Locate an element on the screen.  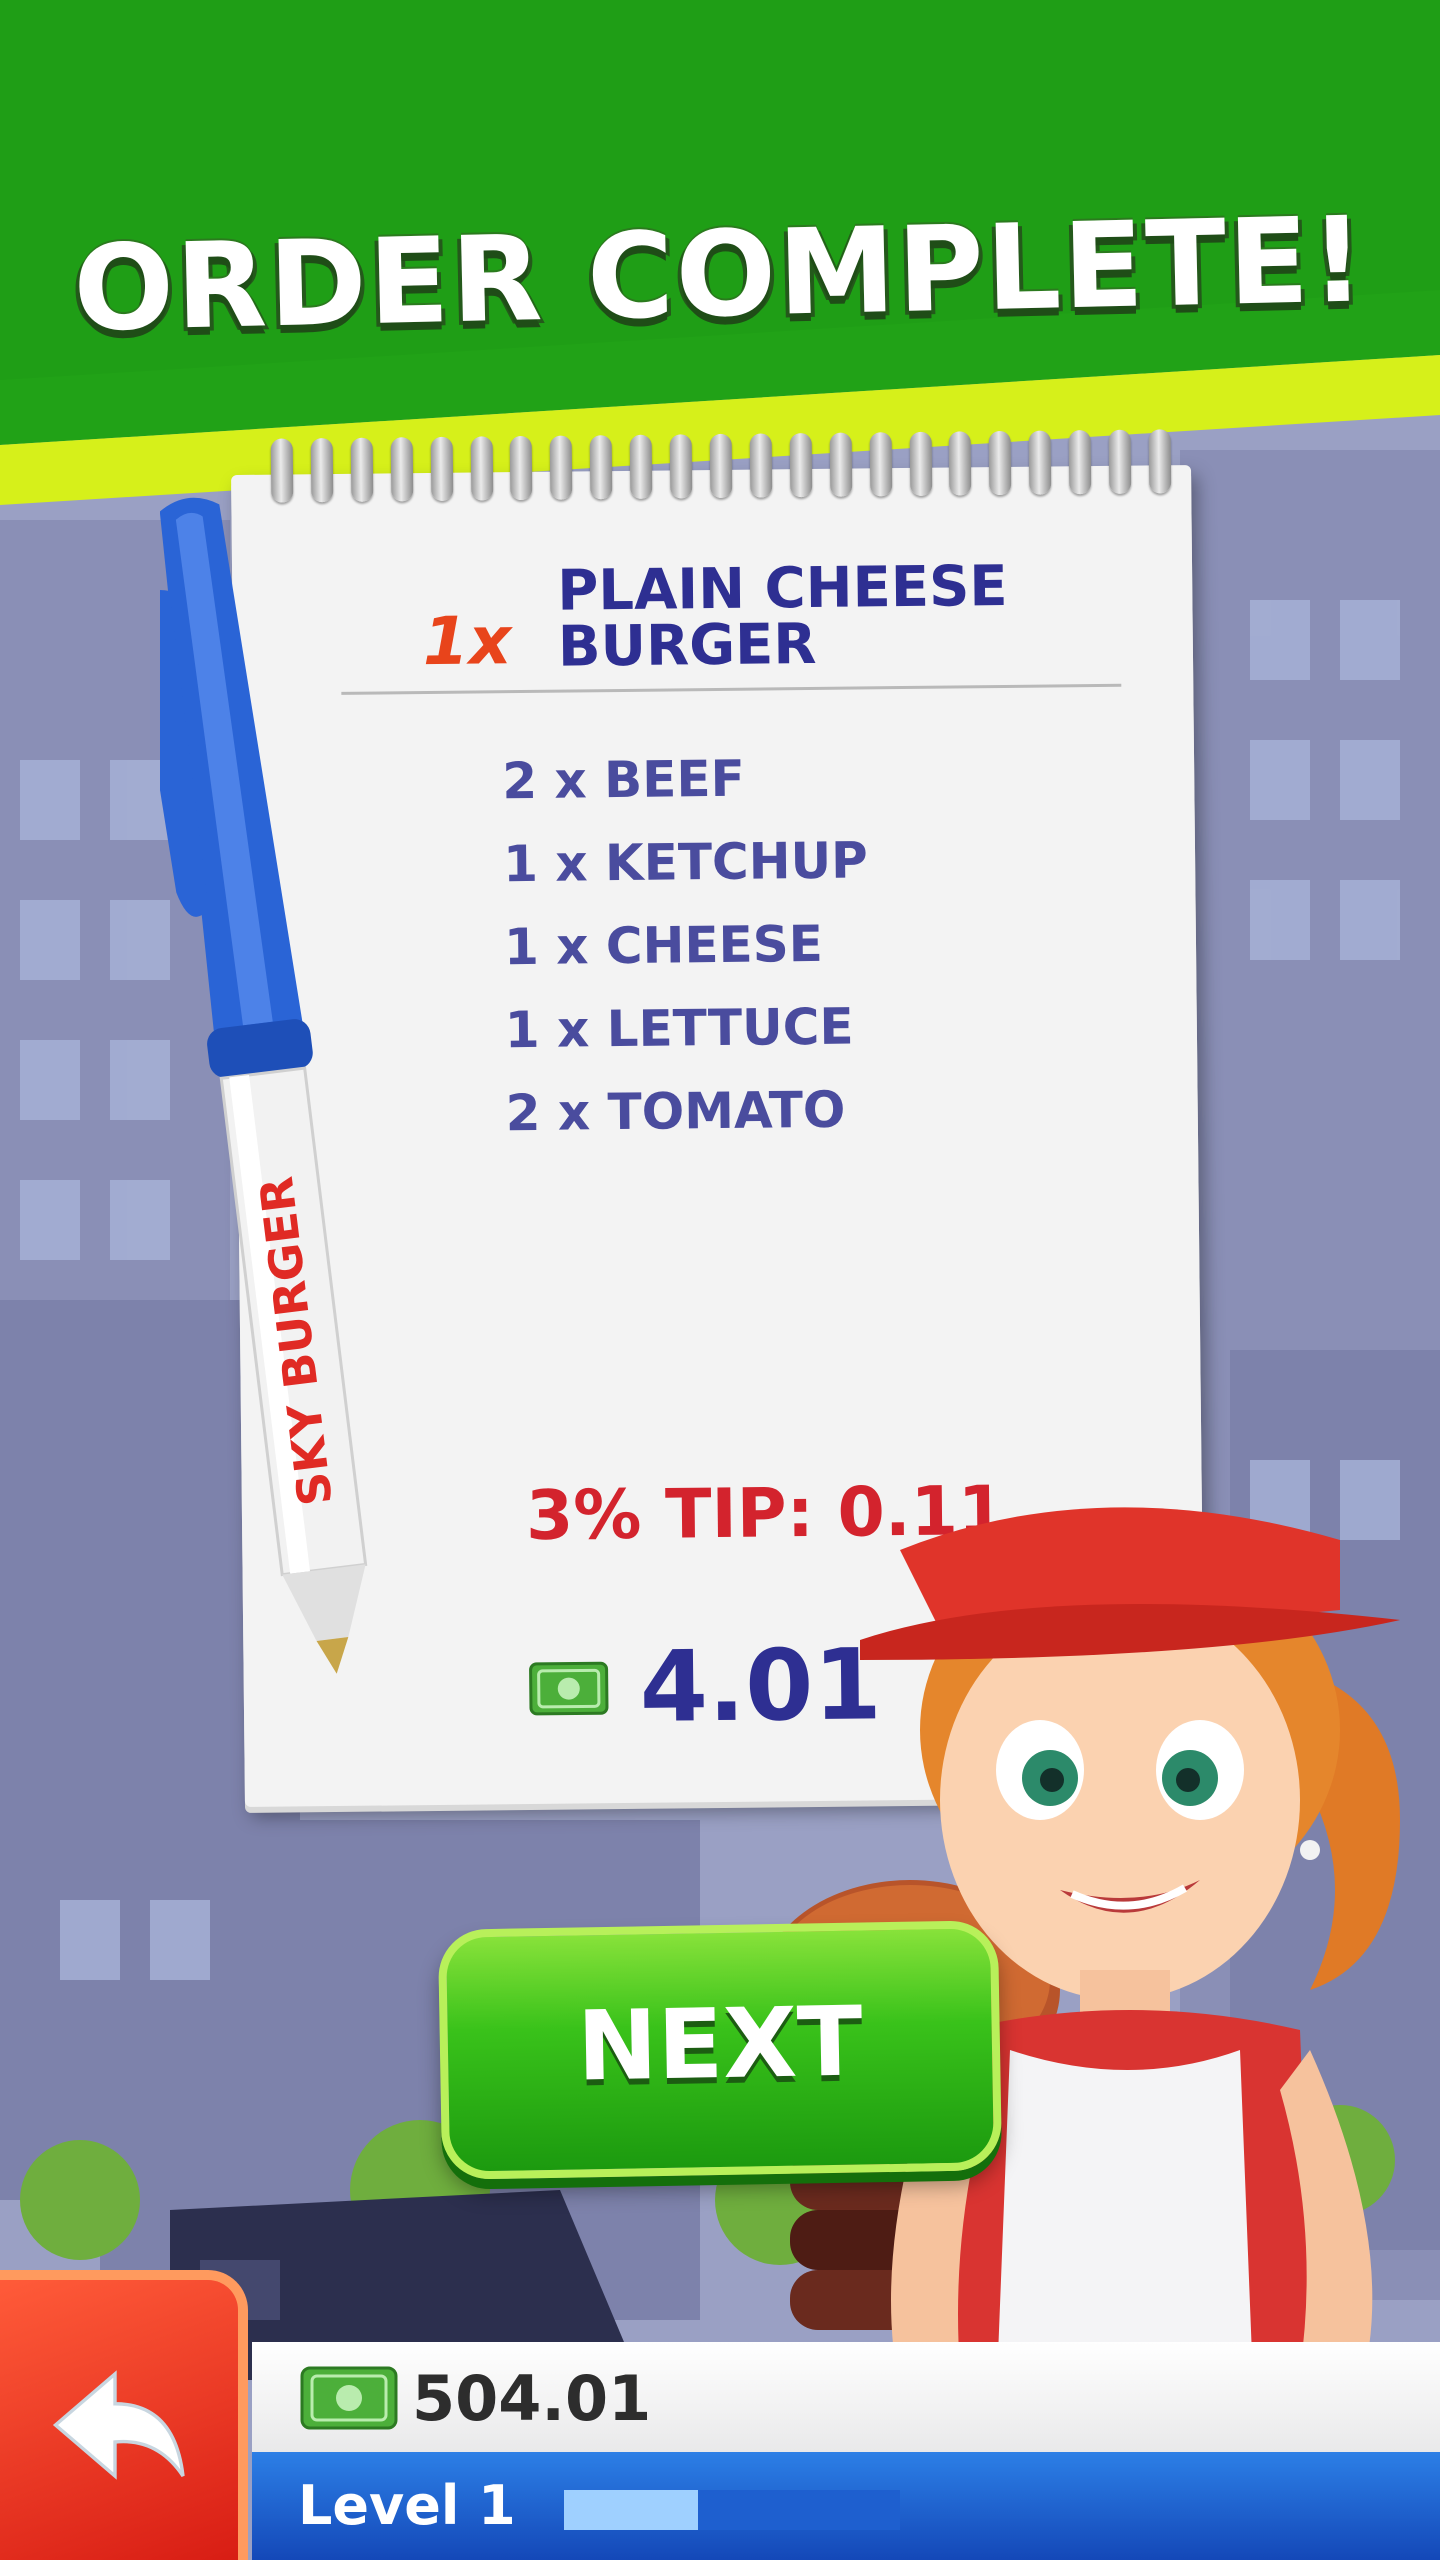
next-button-label: NEXT is located at coordinates (720, 2044).